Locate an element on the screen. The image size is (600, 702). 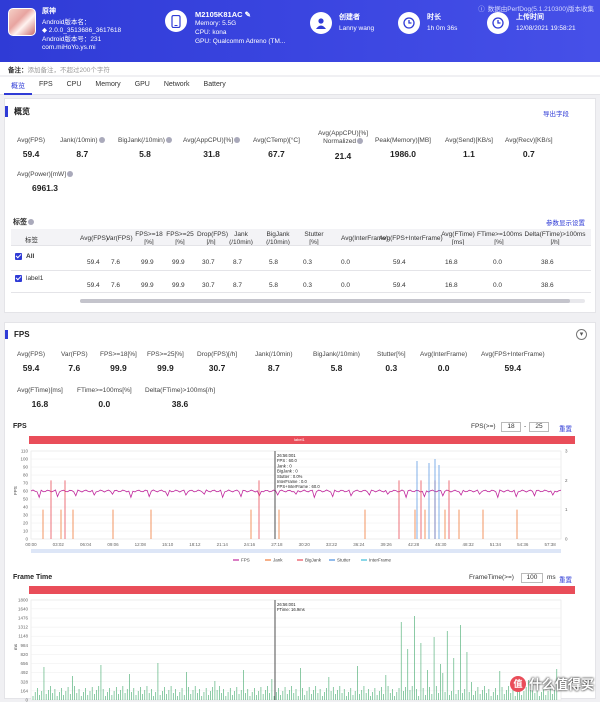
metric-label: Stutter[%] is located at coordinates (391, 354).